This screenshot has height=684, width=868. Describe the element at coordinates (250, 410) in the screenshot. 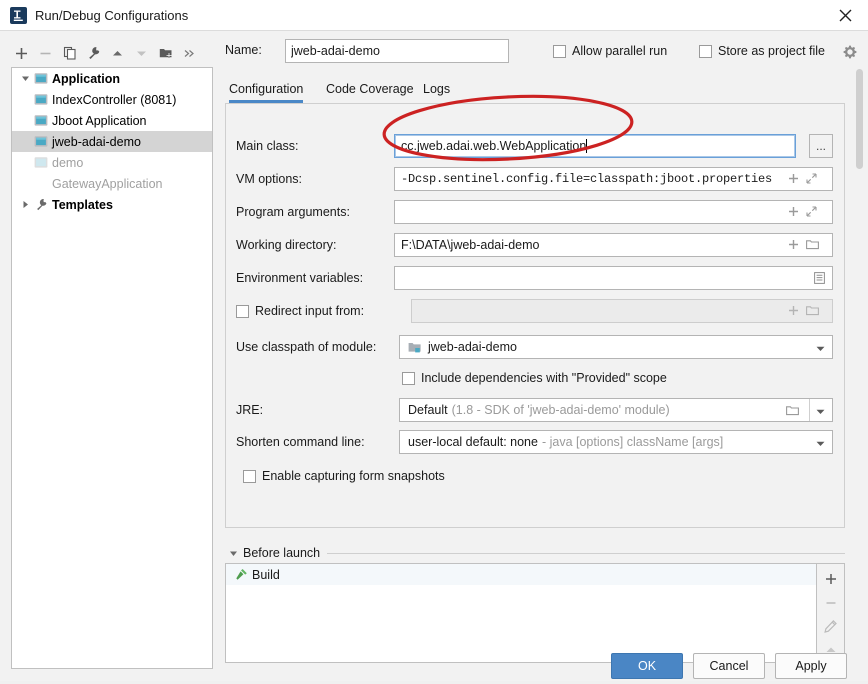

I see `jre-label: JRE:` at that location.